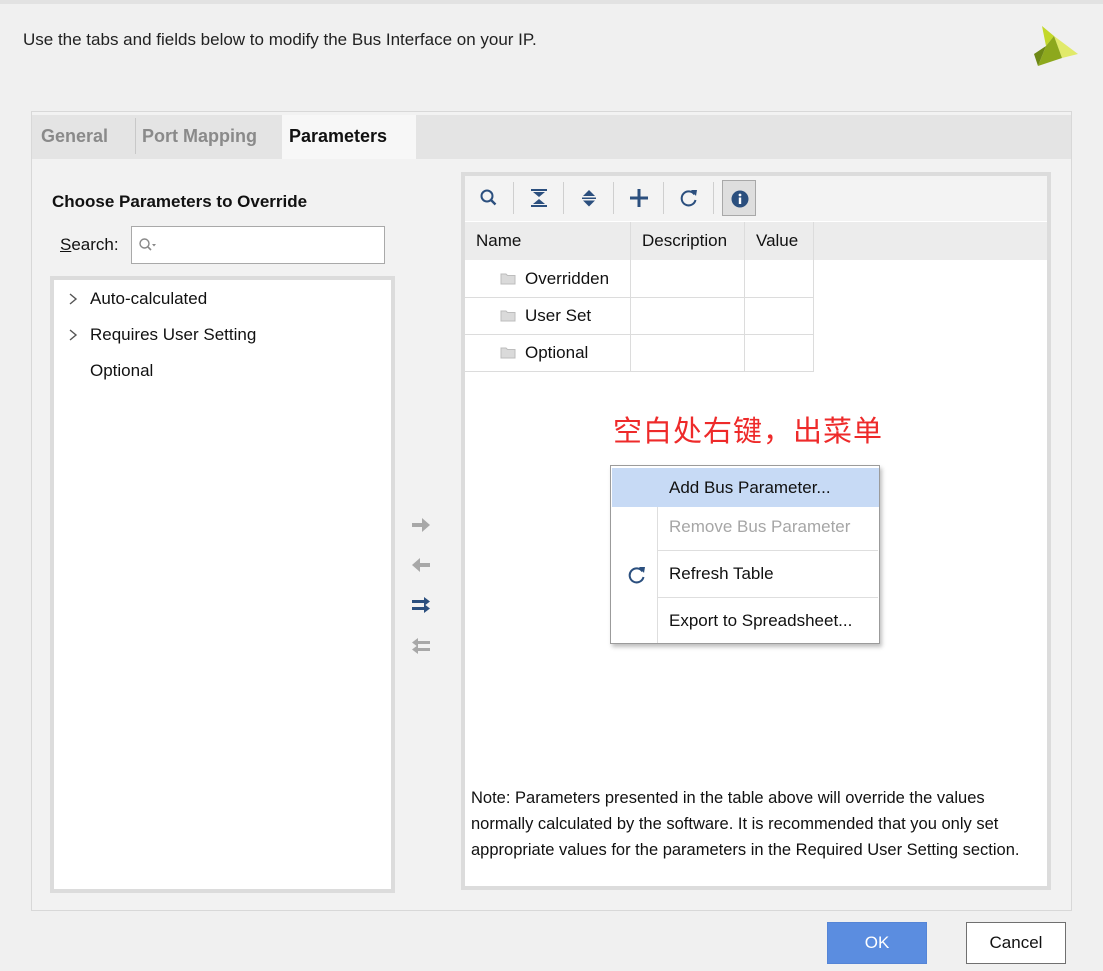 The height and width of the screenshot is (971, 1103). Describe the element at coordinates (269, 246) in the screenshot. I see `search-input` at that location.